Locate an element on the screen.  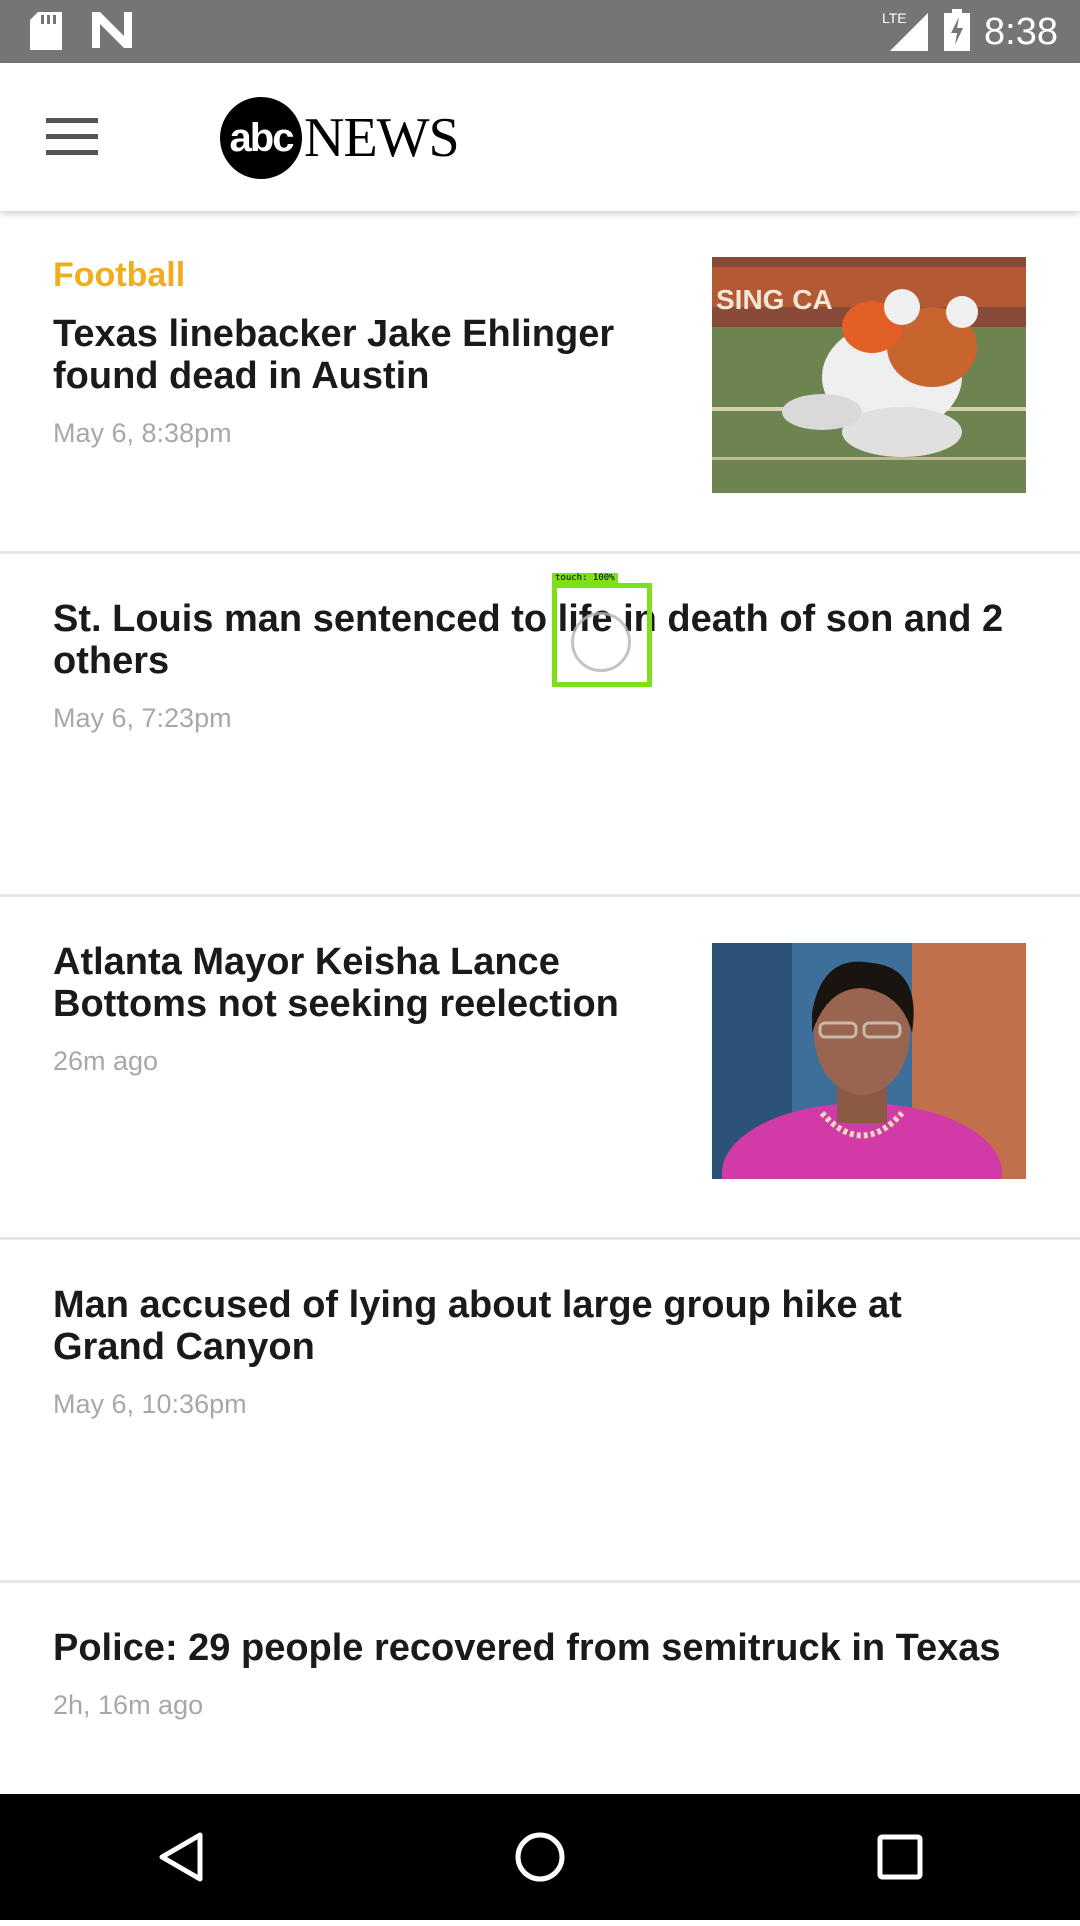
svg-text: SING CA is located at coordinates (774, 299).